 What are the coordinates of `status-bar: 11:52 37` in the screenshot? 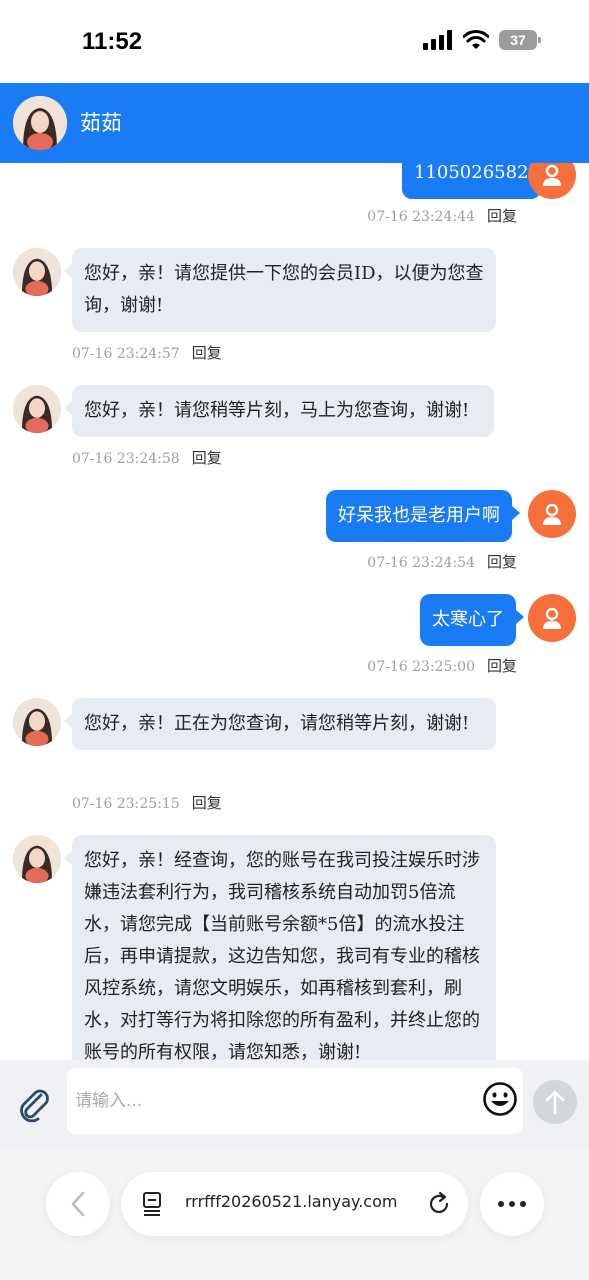 It's located at (294, 41).